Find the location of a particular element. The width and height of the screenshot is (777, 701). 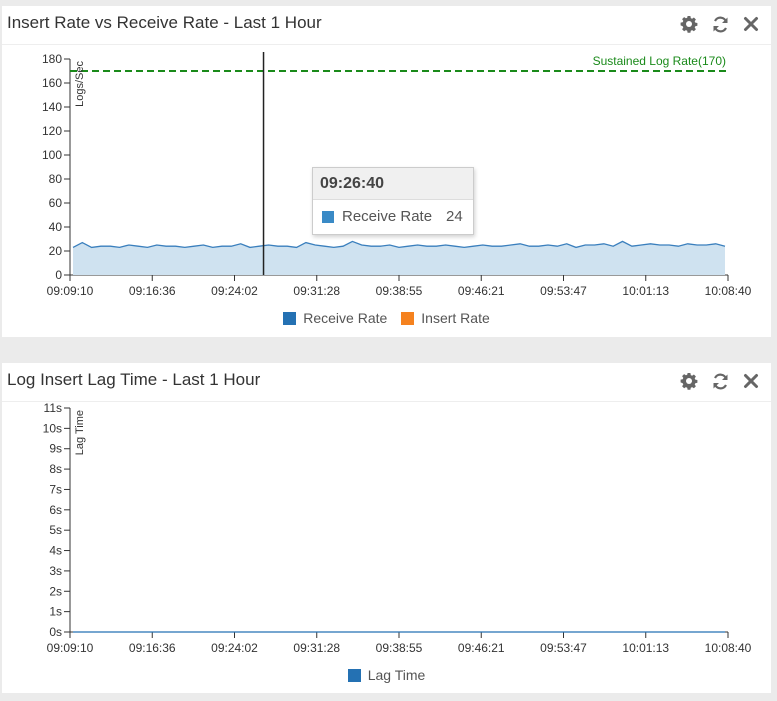

legend-label: Receive Rate is located at coordinates (345, 318).